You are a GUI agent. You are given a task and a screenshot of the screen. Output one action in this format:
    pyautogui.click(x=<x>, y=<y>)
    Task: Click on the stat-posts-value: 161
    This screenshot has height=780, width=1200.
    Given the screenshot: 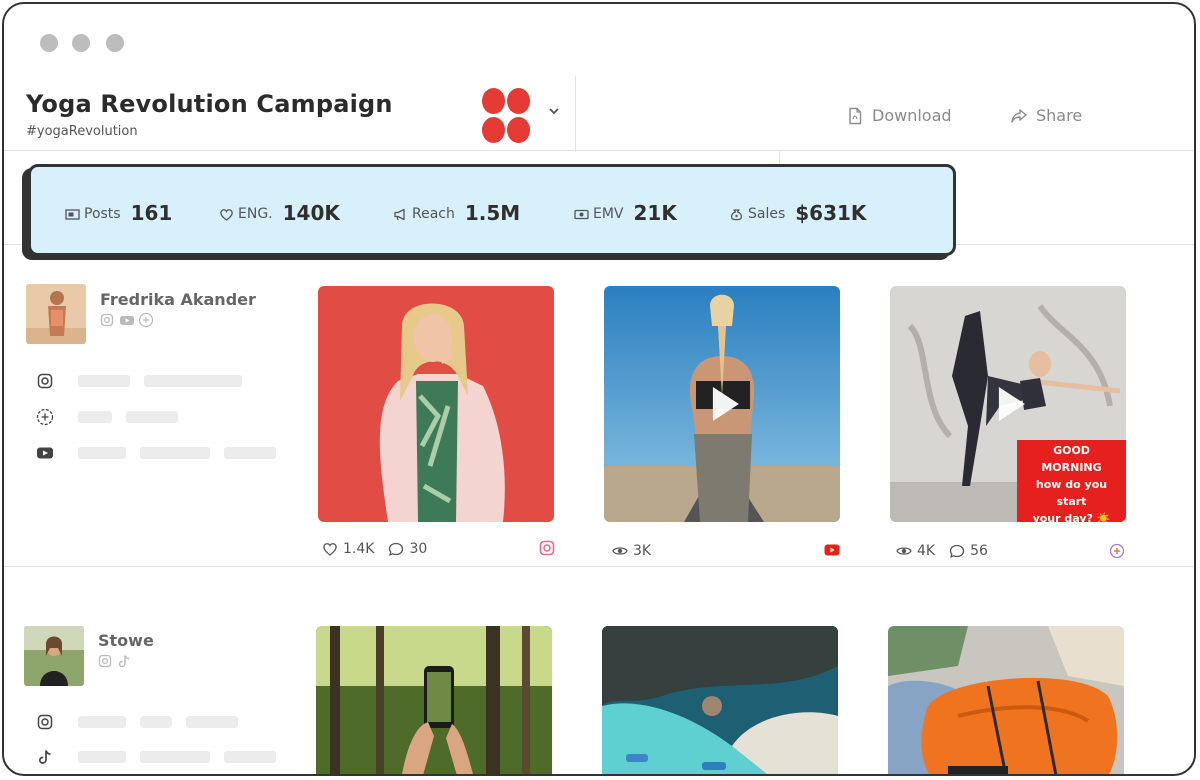 What is the action you would take?
    pyautogui.click(x=151, y=213)
    